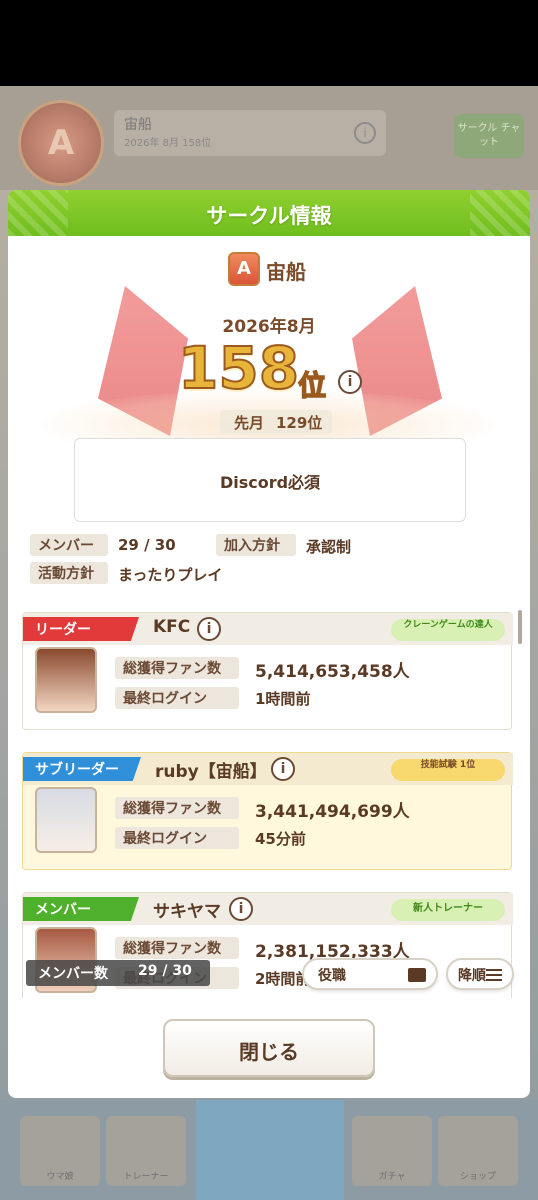 This screenshot has height=1200, width=538. I want to click on last-month-rank: 先月 129位, so click(276, 422).